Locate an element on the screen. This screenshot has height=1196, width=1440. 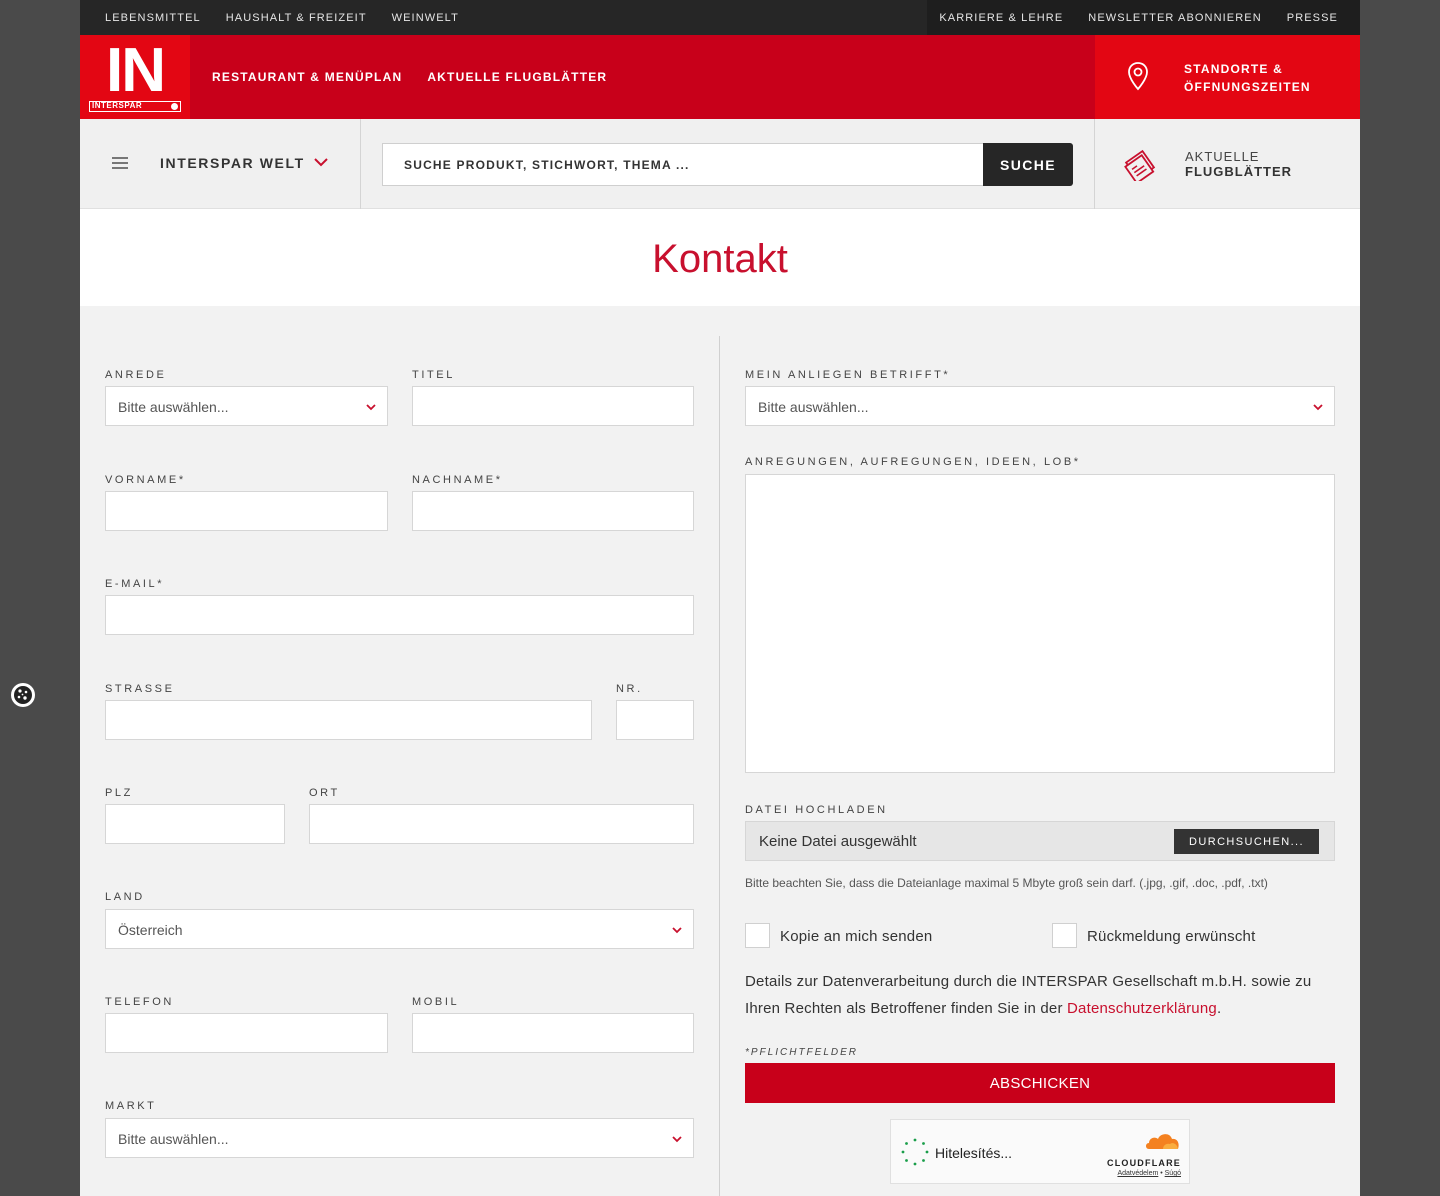
cloud-icon is located at coordinates (1162, 1141).